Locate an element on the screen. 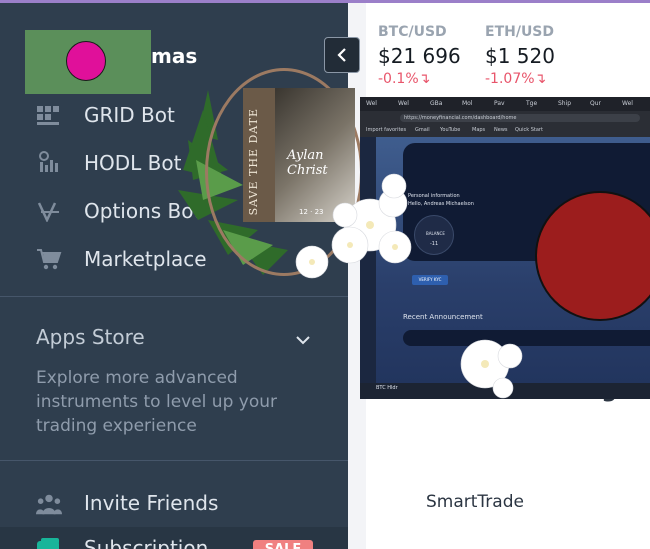 The width and height of the screenshot is (650, 549). bookmark-item: Quick Start is located at coordinates (529, 130).